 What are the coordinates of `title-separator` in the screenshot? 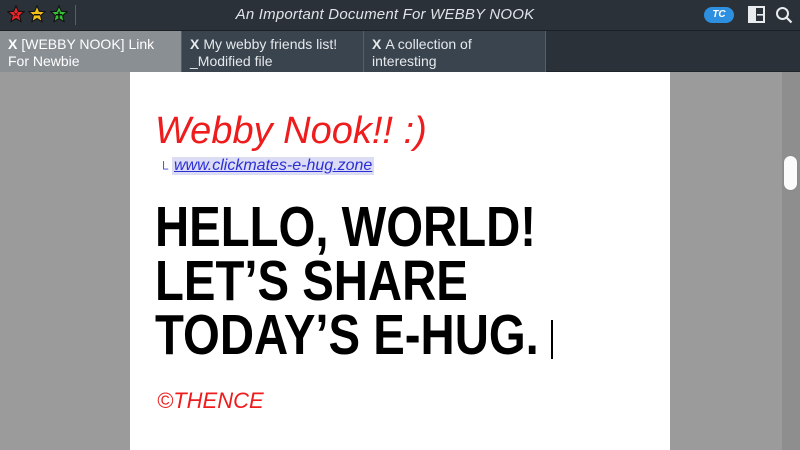 It's located at (75, 15).